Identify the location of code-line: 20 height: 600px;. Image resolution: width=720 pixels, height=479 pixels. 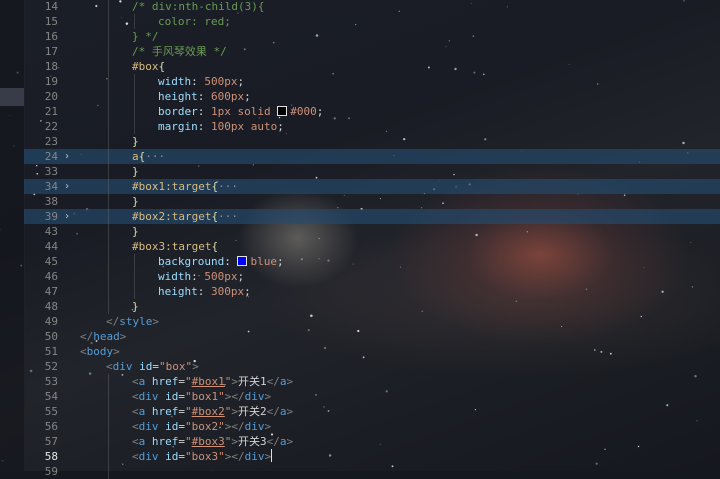
(372, 96).